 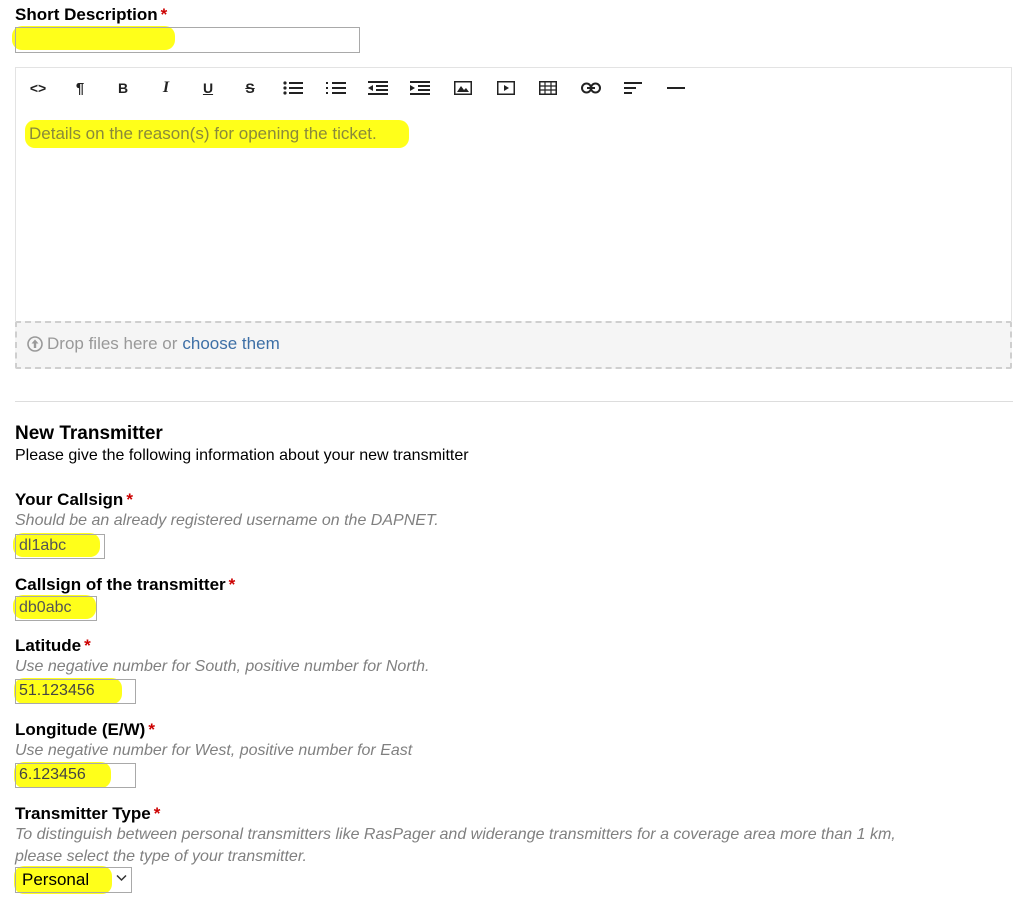 I want to click on link-icon, so click(x=591, y=88).